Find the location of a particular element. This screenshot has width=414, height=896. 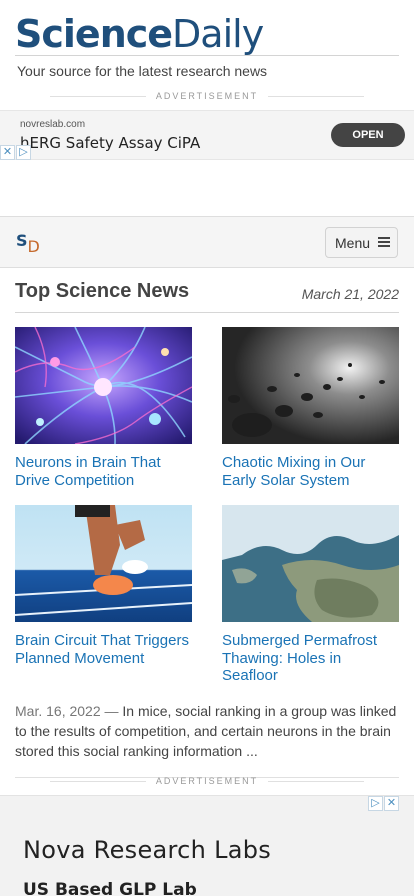

section-divider is located at coordinates (207, 312).